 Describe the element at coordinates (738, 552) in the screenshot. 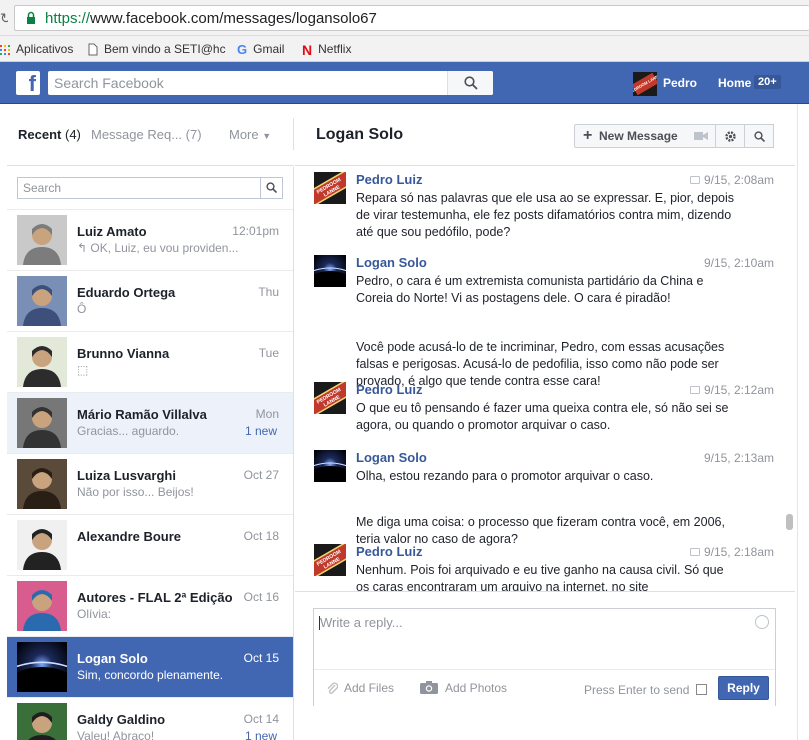

I see `message-time-text: 9/15, 2:18am` at that location.